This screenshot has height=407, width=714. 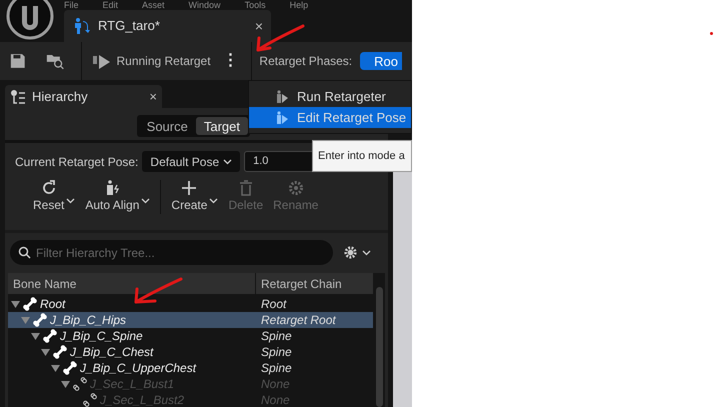 What do you see at coordinates (204, 5) in the screenshot?
I see `menu-item: Window` at bounding box center [204, 5].